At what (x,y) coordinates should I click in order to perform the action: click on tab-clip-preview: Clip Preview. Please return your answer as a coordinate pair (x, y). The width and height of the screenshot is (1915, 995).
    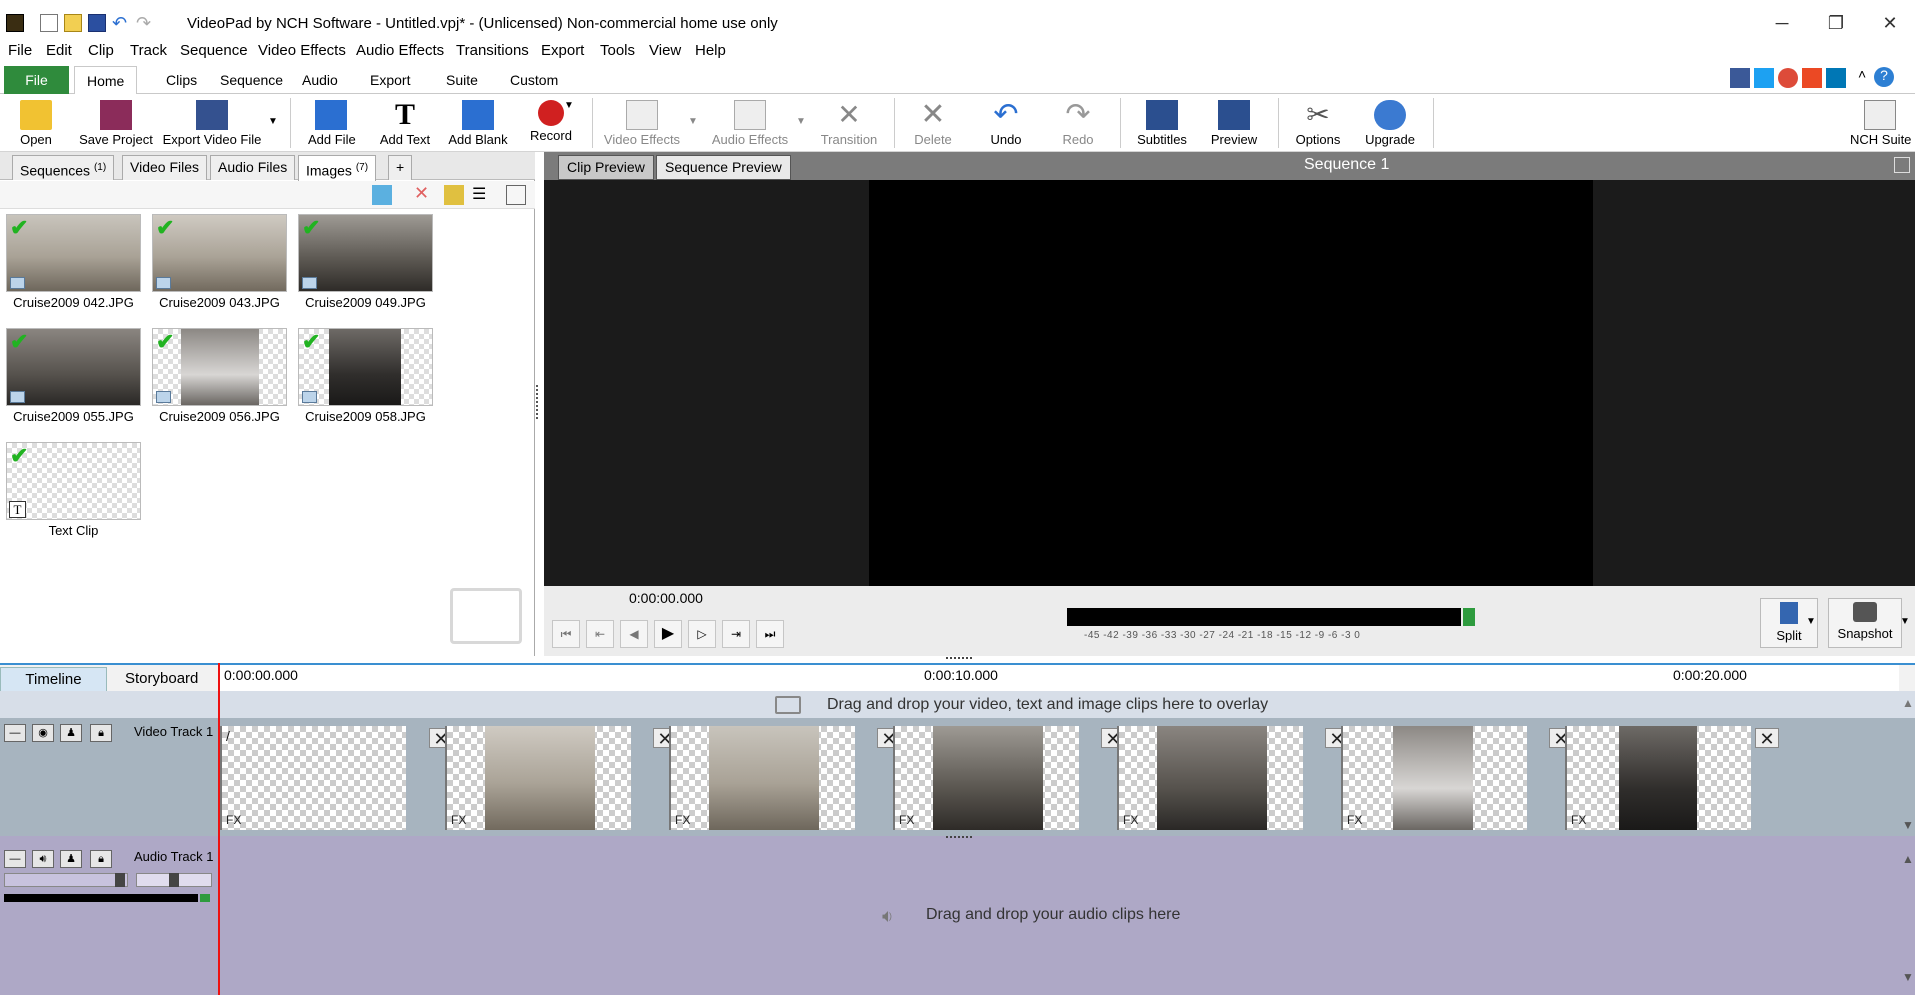
    Looking at the image, I should click on (606, 167).